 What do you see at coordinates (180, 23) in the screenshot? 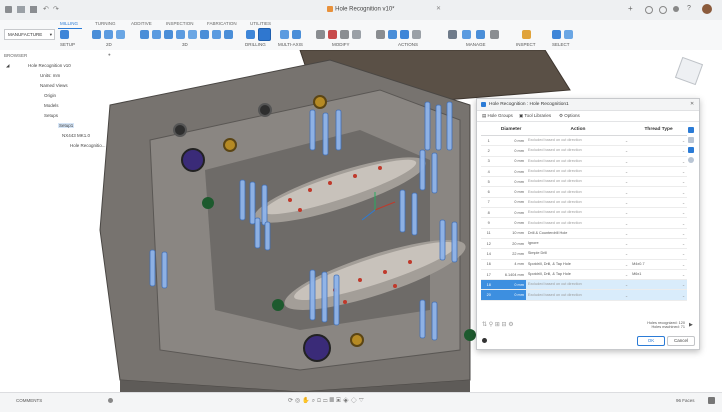
I see `tab-inspection: INSPECTION` at bounding box center [180, 23].